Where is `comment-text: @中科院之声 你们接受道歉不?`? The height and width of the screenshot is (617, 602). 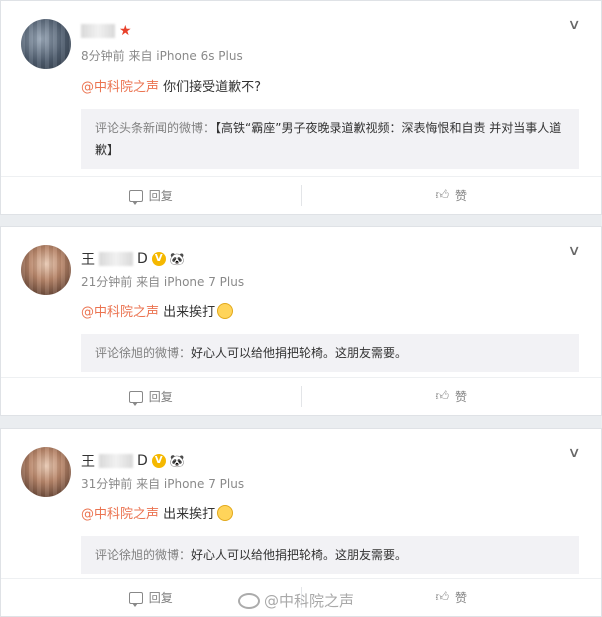 comment-text: @中科院之声 你们接受道歉不? is located at coordinates (171, 87).